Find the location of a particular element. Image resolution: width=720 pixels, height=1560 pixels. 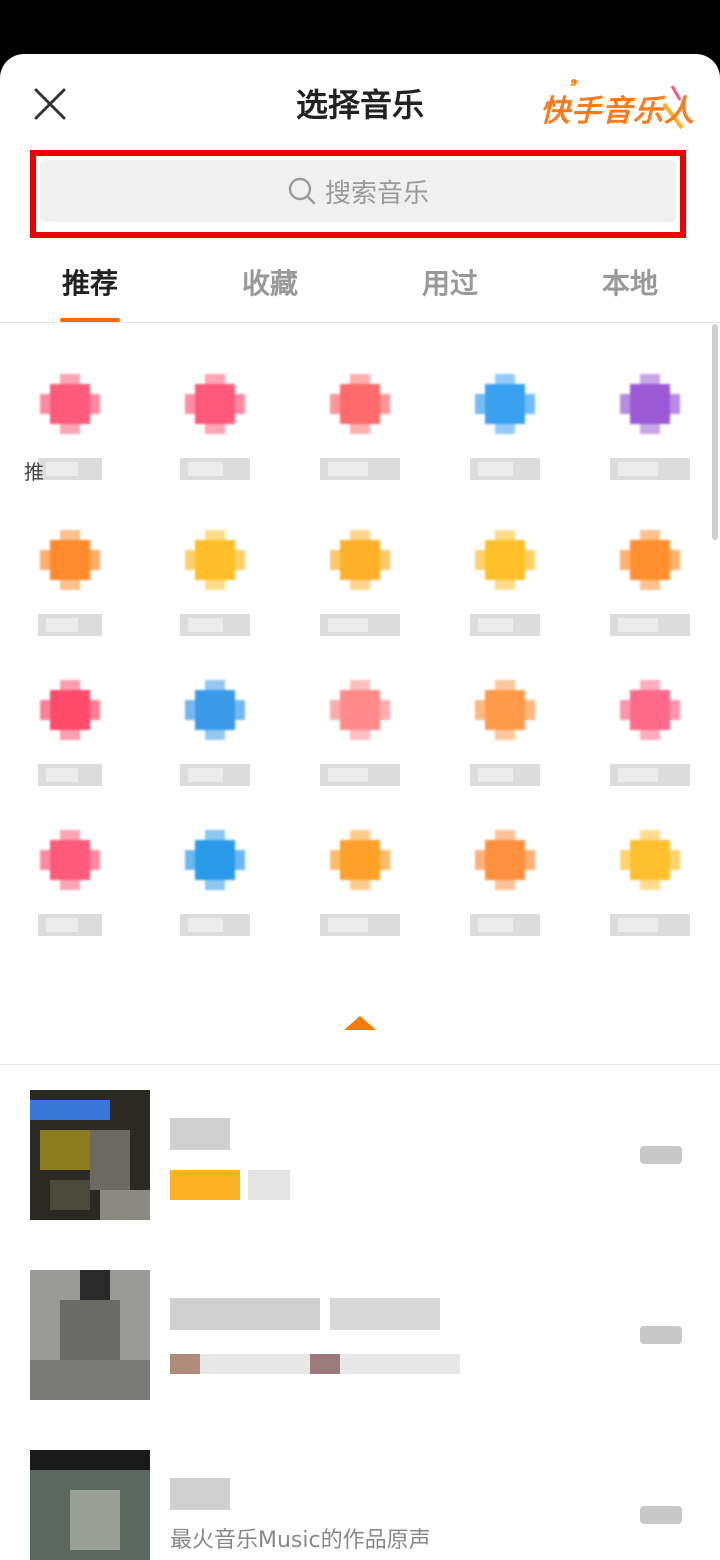

tab-local: 本地 is located at coordinates (630, 282).